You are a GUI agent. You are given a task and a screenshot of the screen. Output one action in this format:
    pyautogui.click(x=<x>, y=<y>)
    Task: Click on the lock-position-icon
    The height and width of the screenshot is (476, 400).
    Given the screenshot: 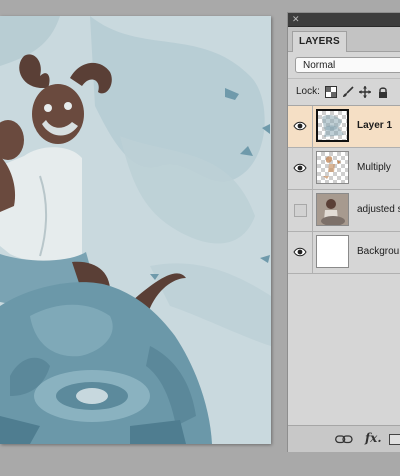 What is the action you would take?
    pyautogui.click(x=365, y=92)
    